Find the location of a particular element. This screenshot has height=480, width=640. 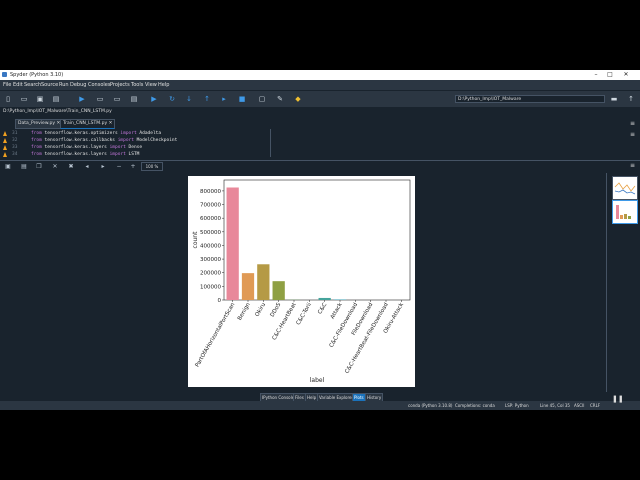

x-tick-label: C&C-FileDownload is located at coordinates (344, 325).